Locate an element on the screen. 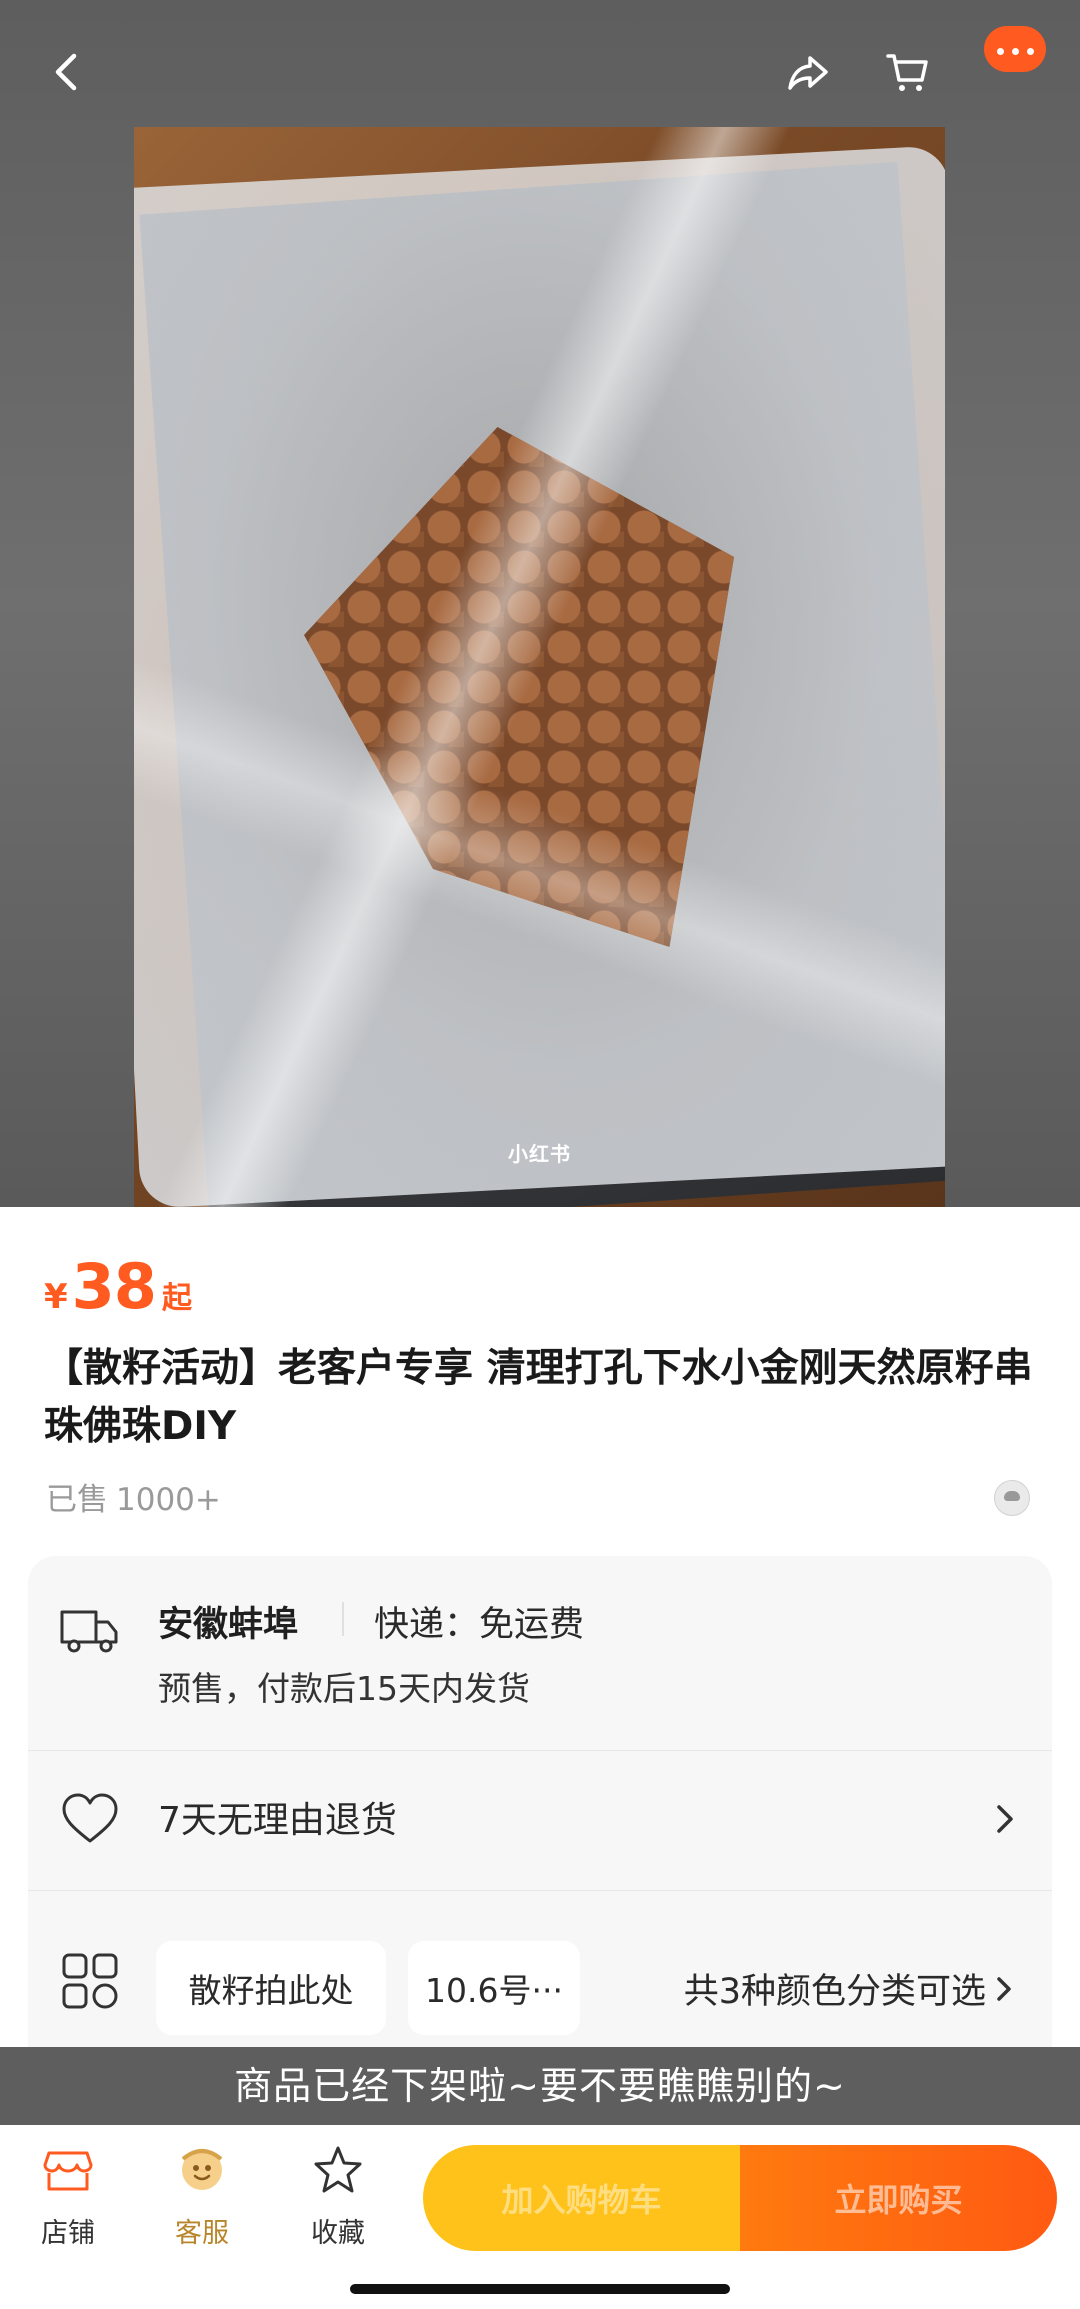 The height and width of the screenshot is (2309, 1080). heart-icon is located at coordinates (90, 1818).